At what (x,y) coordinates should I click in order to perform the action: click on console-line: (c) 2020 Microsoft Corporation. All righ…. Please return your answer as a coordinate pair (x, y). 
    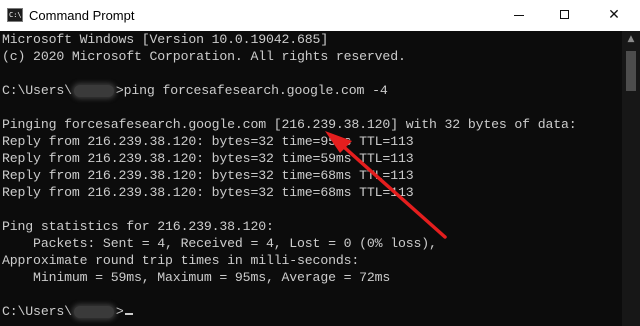
    Looking at the image, I should click on (204, 56).